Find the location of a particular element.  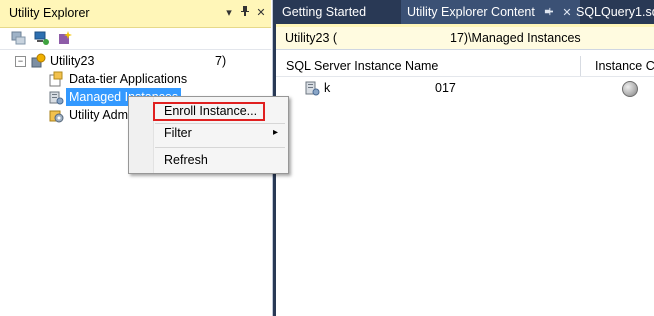

column-header-instance-name: SQL Server Instance Name is located at coordinates (362, 66).